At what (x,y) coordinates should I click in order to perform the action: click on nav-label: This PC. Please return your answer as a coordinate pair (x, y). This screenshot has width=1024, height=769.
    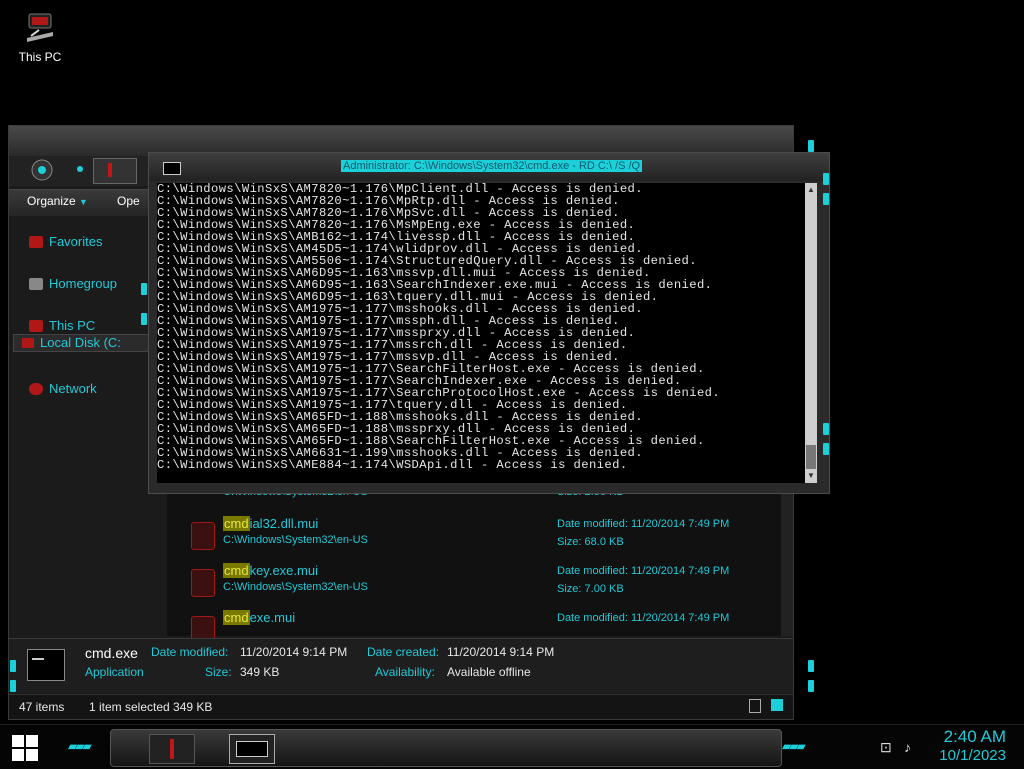
    Looking at the image, I should click on (72, 325).